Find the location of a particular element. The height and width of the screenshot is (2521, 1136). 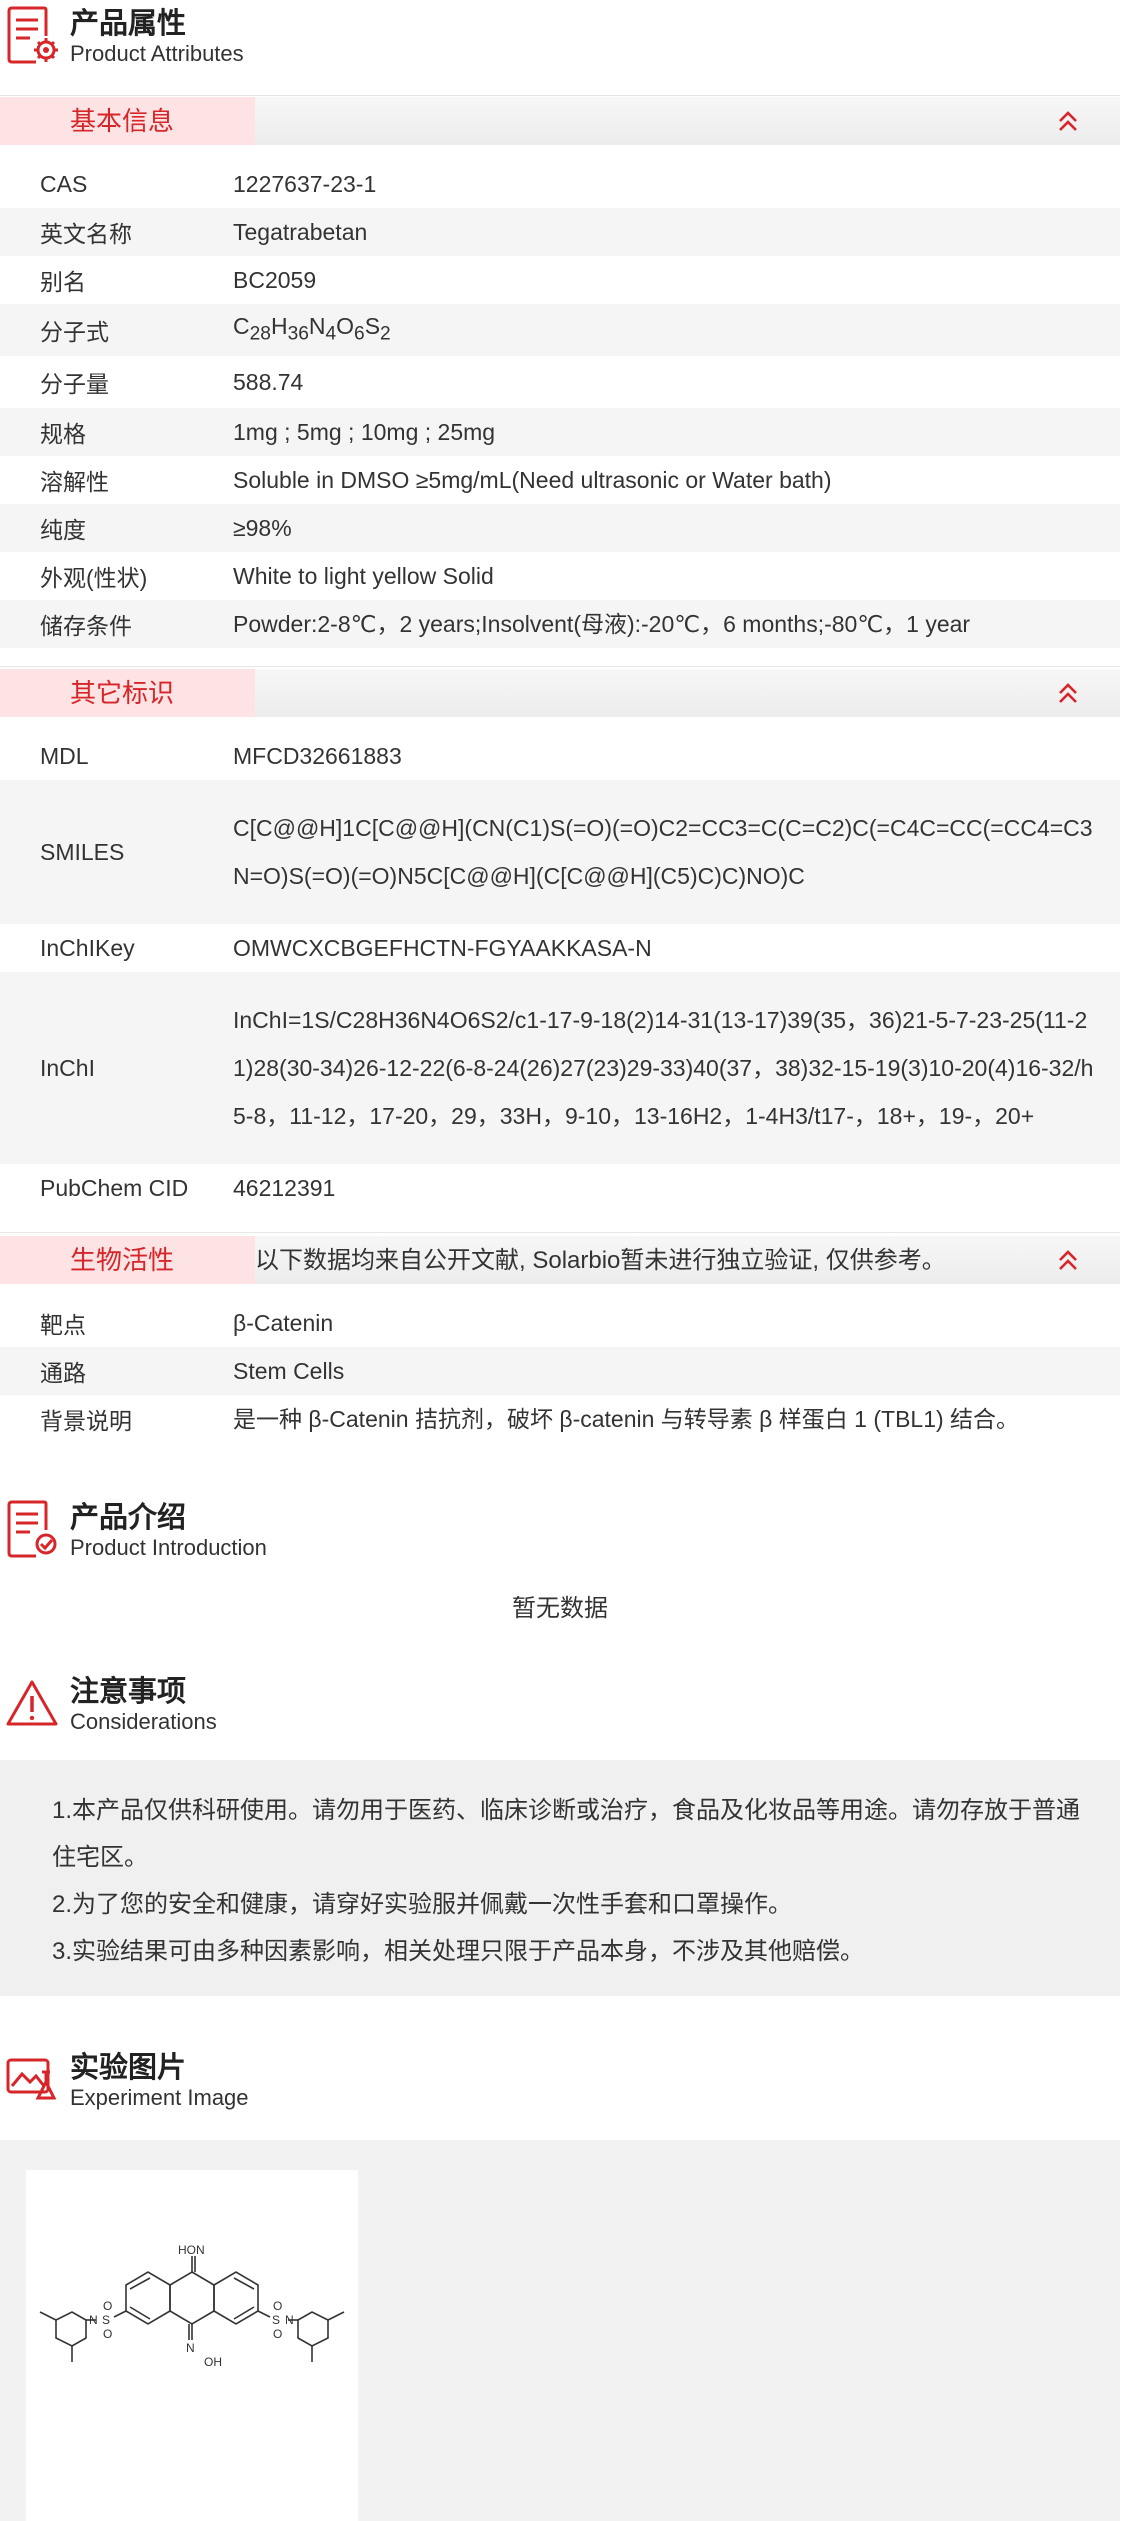

atom-label: OH is located at coordinates (213, 2362).